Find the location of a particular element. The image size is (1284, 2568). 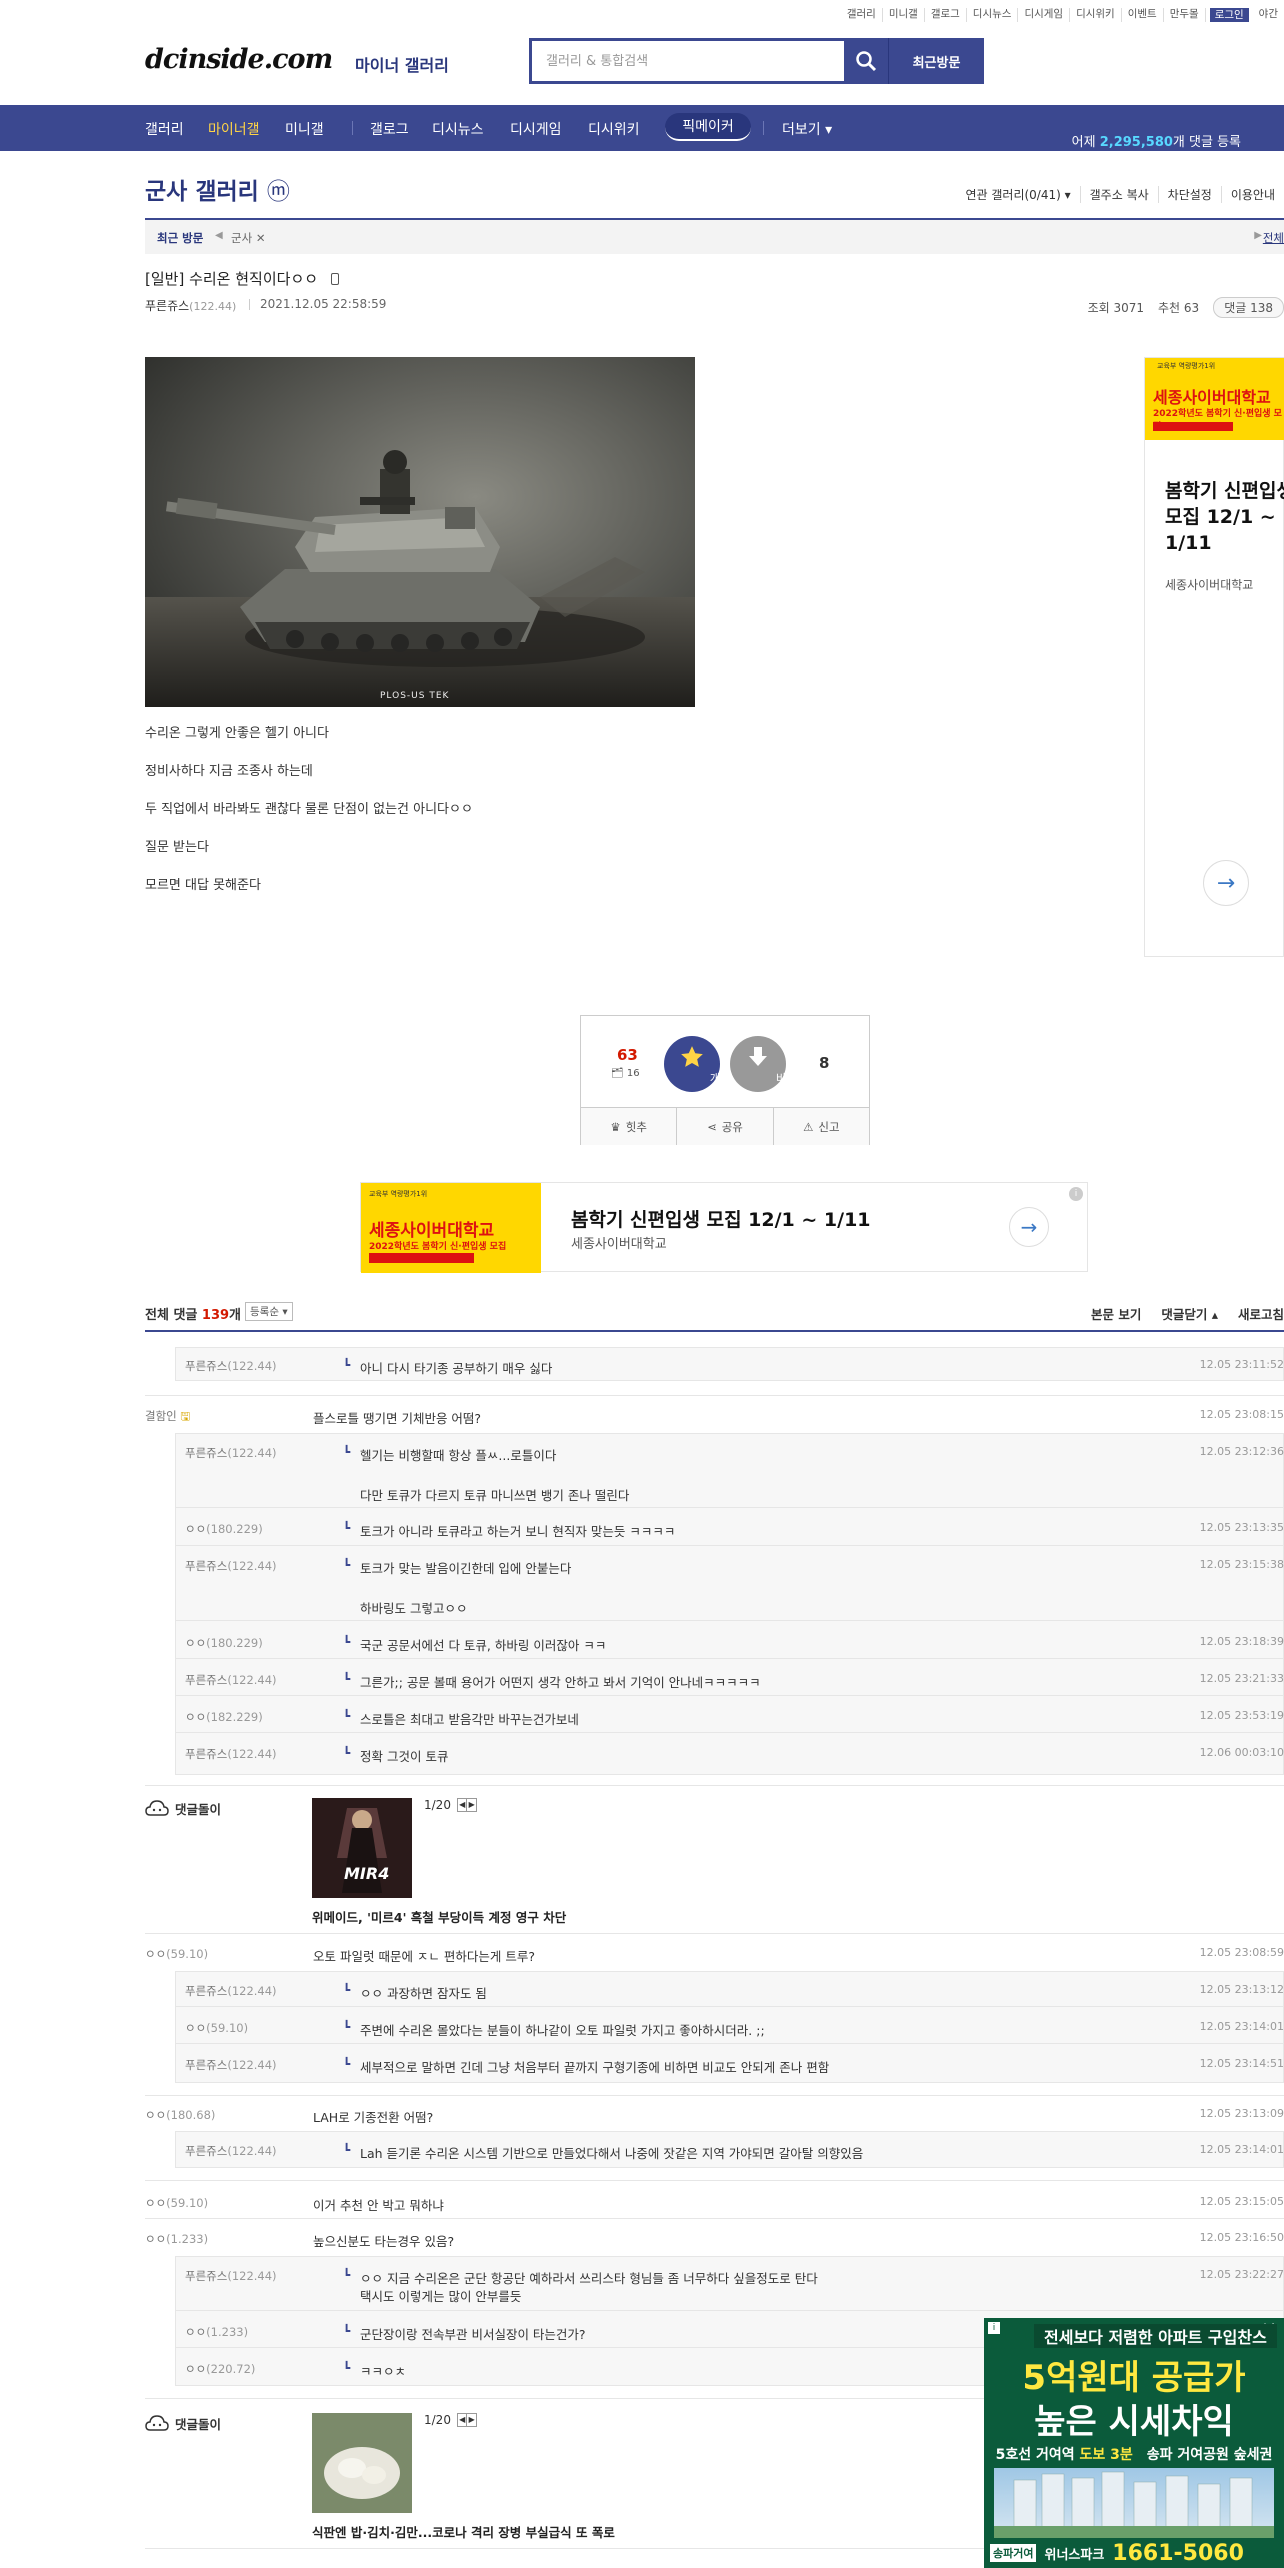

comment-bot-caption: 식판엔 밥·김치·김만...코로나 격리 장병 부실급식 또 폭로 is located at coordinates (463, 2531).